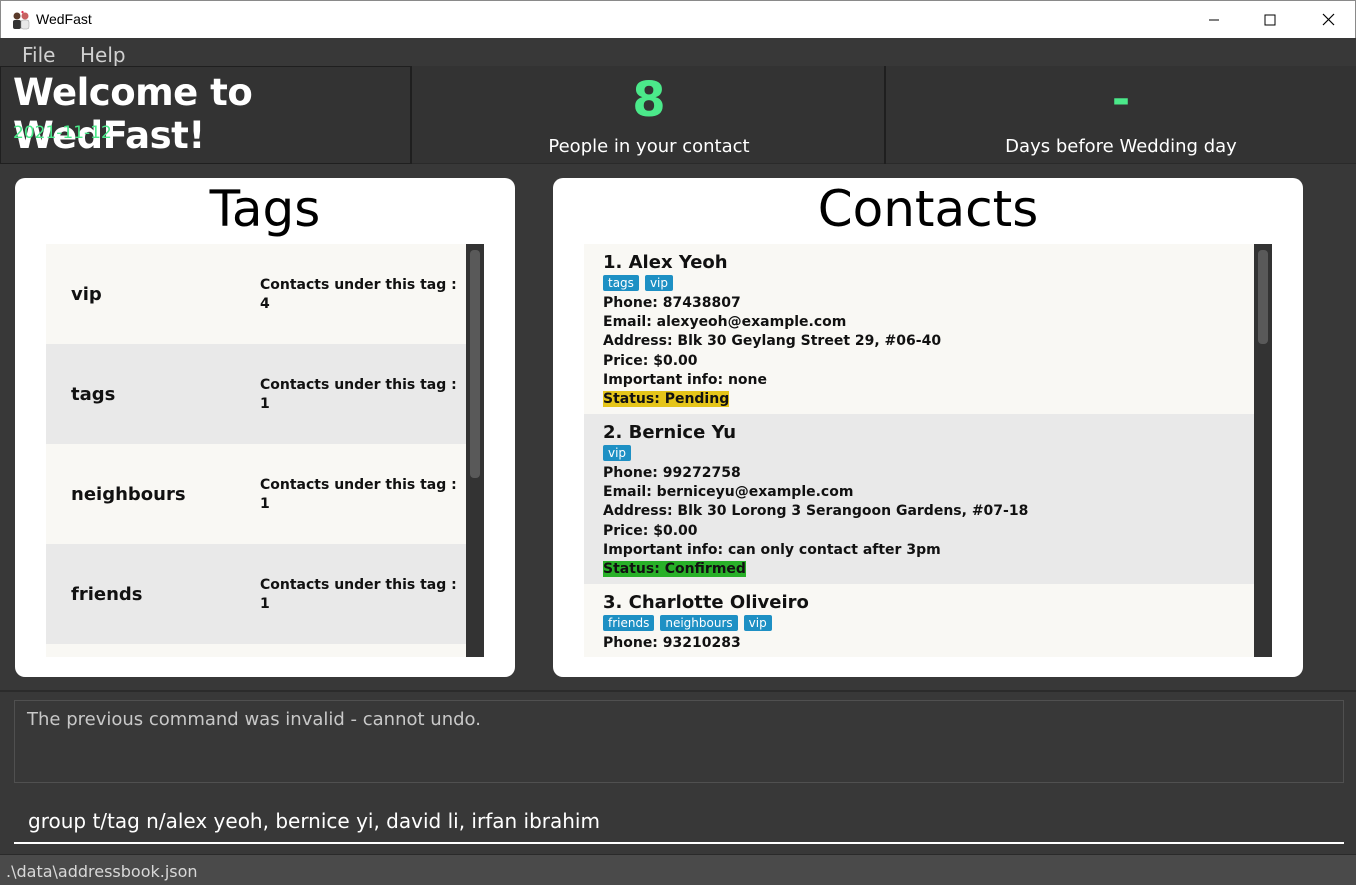  I want to click on tag-row: neighbours Contacts under this tag : 1, so click(256, 494).